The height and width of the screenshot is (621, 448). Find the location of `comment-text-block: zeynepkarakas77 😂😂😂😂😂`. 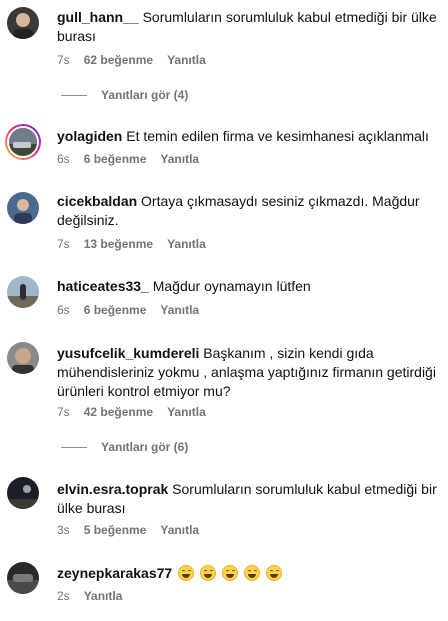

comment-text-block: zeynepkarakas77 😂😂😂😂😂 is located at coordinates (248, 573).